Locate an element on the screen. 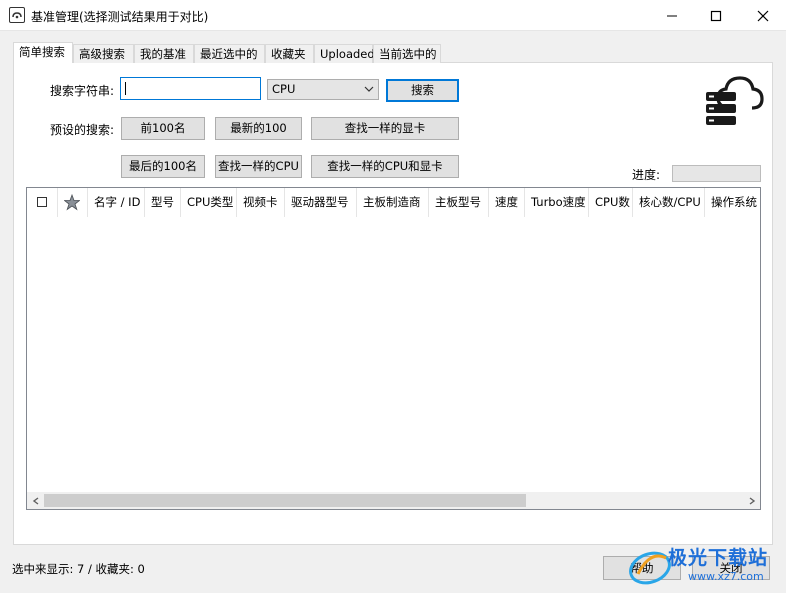  tab-my-benchmarks: 我的基准 is located at coordinates (164, 53).